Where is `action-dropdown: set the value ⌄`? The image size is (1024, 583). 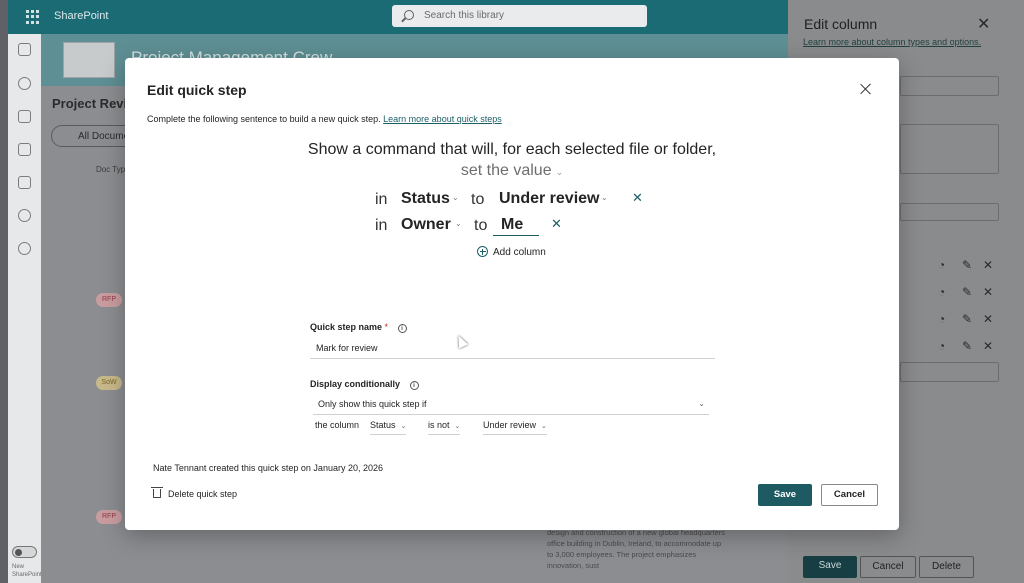
action-dropdown: set the value ⌄ is located at coordinates (512, 171).